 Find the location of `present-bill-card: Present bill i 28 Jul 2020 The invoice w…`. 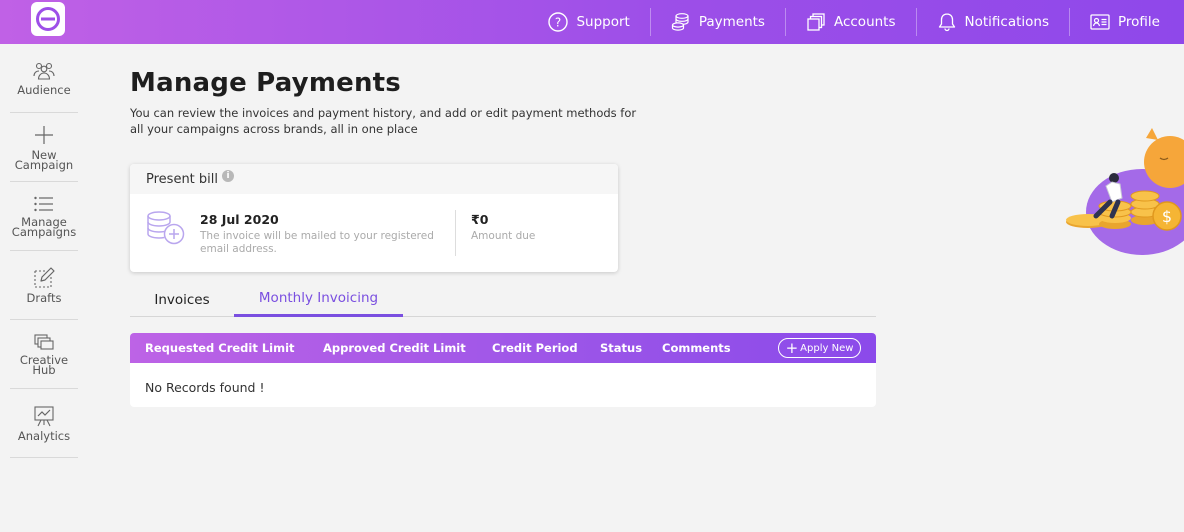

present-bill-card: Present bill i 28 Jul 2020 The invoice w… is located at coordinates (374, 218).